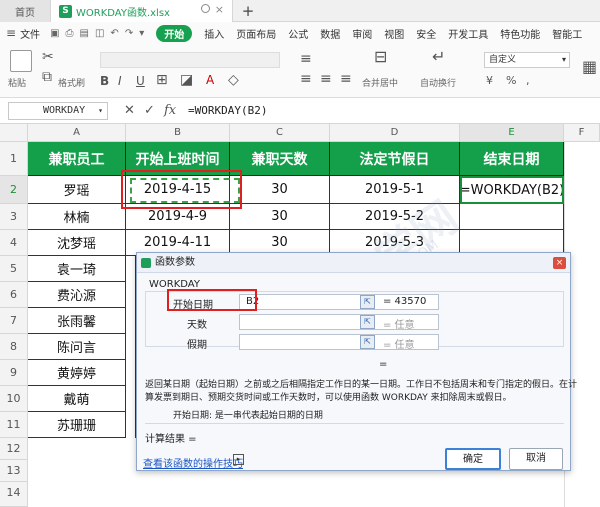  Describe the element at coordinates (426, 33) in the screenshot. I see `menu-security: 安全` at that location.